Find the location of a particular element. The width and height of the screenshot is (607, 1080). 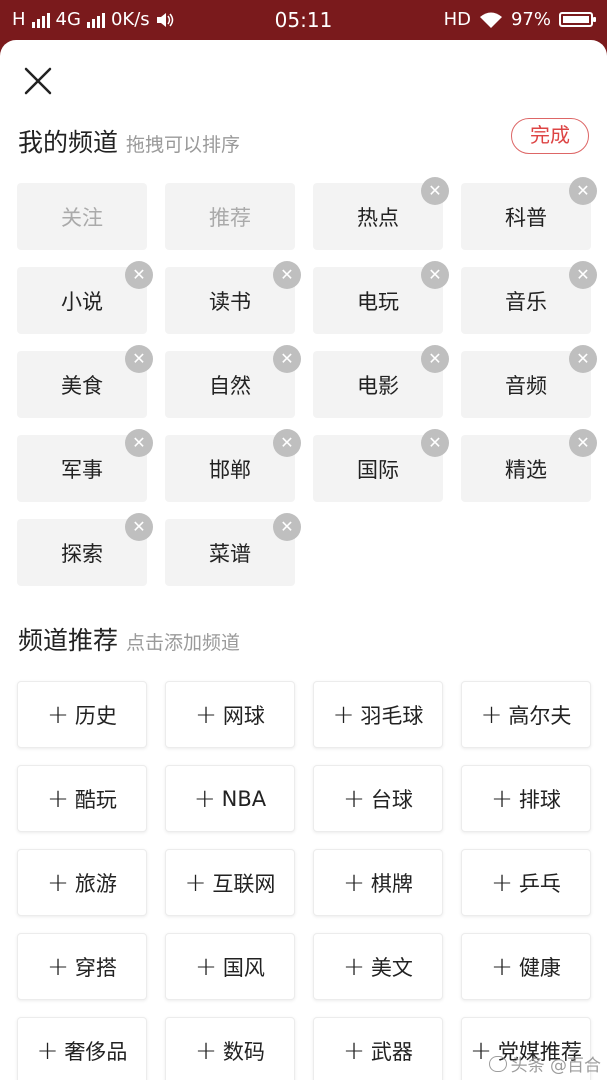

my-channel-chip: 推荐 is located at coordinates (230, 216).